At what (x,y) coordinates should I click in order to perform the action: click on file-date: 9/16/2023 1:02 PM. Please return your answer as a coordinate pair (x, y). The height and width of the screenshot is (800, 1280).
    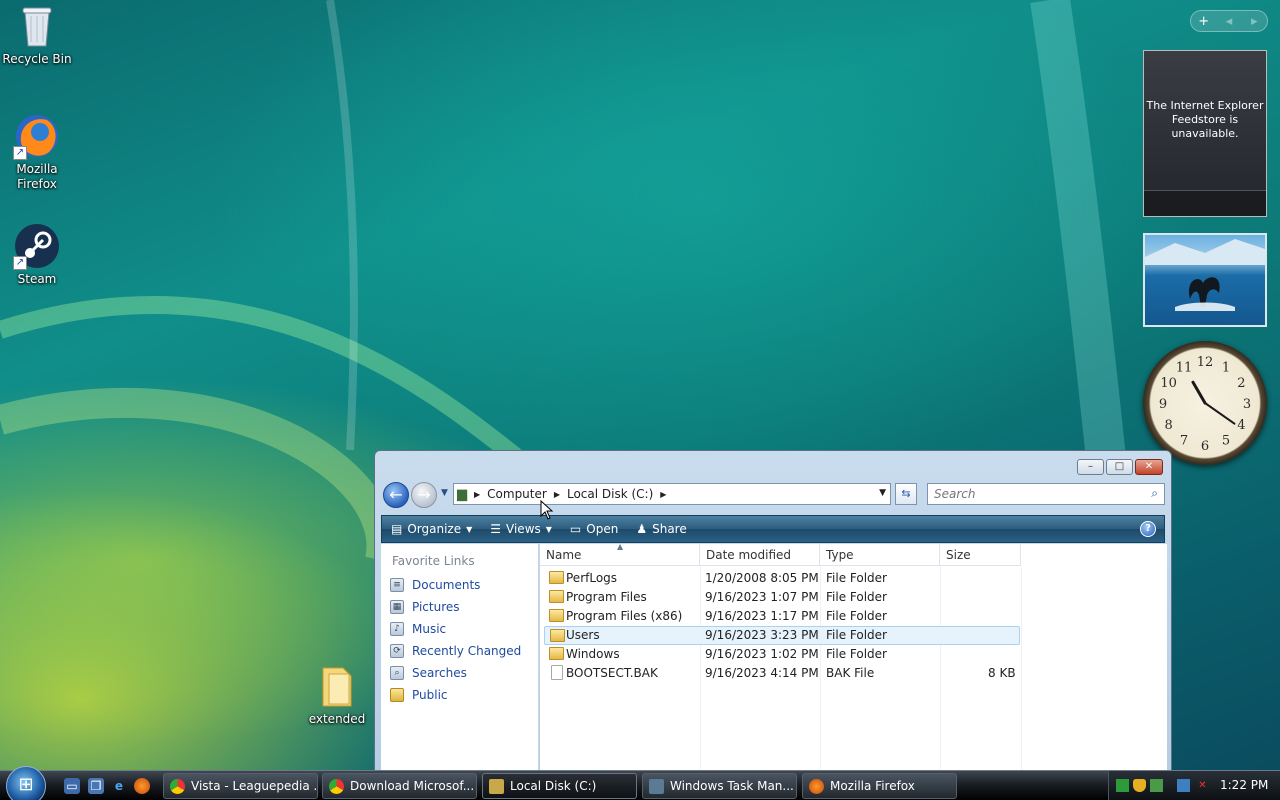
    Looking at the image, I should click on (762, 654).